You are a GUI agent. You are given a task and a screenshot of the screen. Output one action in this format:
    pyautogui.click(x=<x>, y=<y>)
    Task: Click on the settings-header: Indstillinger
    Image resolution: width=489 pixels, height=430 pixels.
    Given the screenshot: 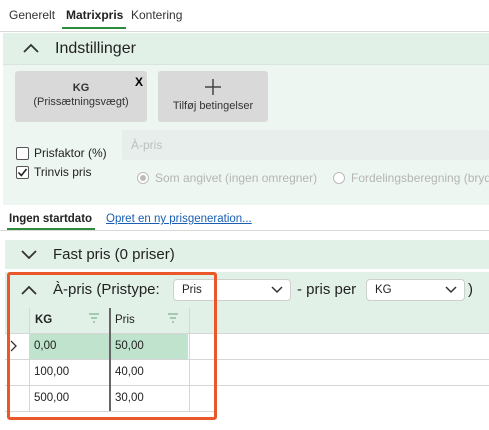 What is the action you would take?
    pyautogui.click(x=246, y=49)
    